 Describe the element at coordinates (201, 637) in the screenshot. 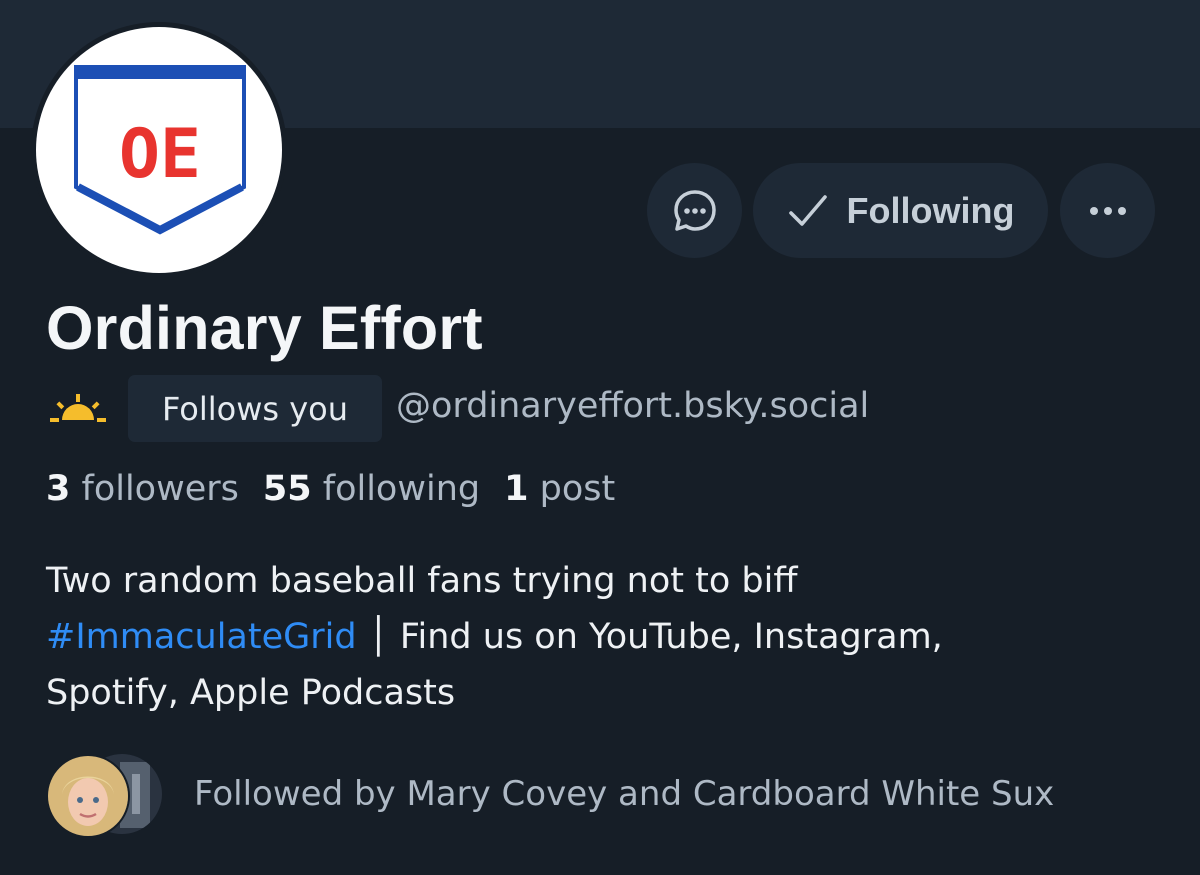

I see `hashtag-link: #ImmaculateGrid` at that location.